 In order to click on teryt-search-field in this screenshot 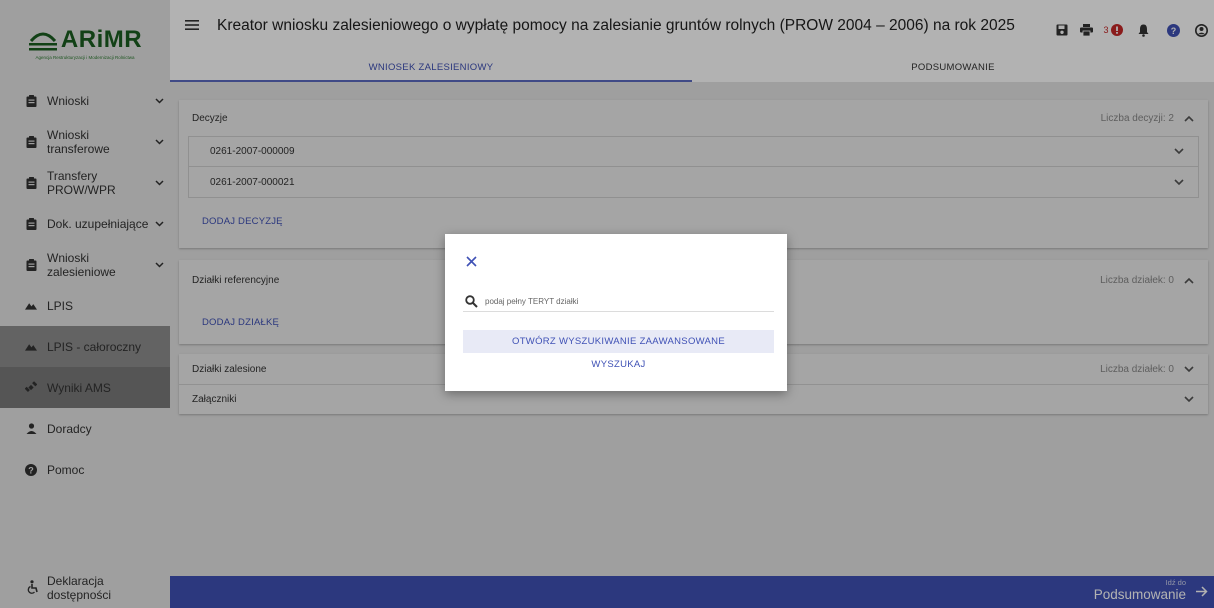, I will do `click(618, 302)`.